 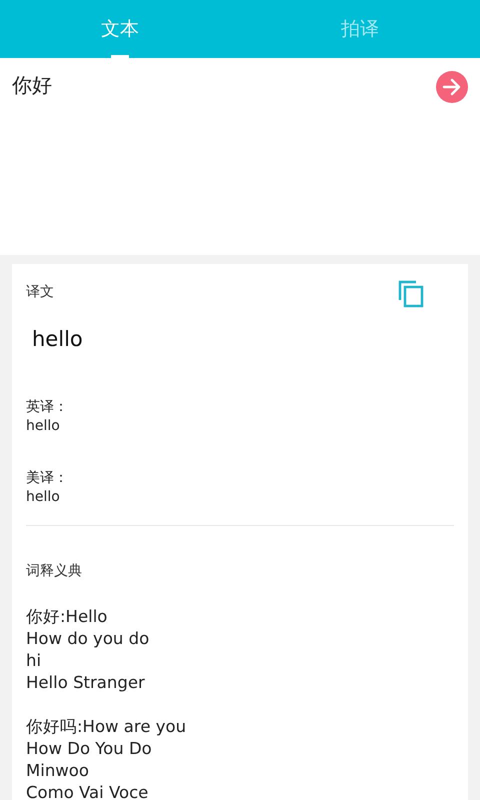 I want to click on translation-text: hello, so click(x=57, y=339).